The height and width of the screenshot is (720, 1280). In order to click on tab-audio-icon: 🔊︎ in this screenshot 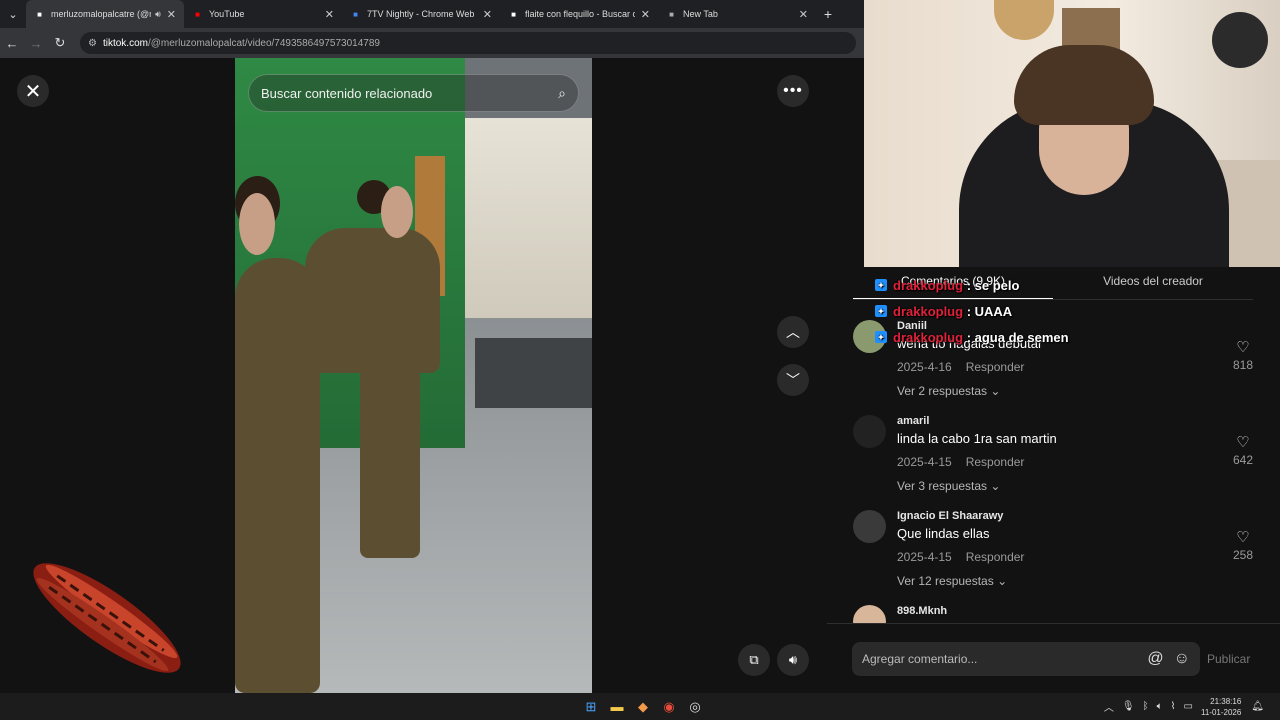, I will do `click(158, 14)`.